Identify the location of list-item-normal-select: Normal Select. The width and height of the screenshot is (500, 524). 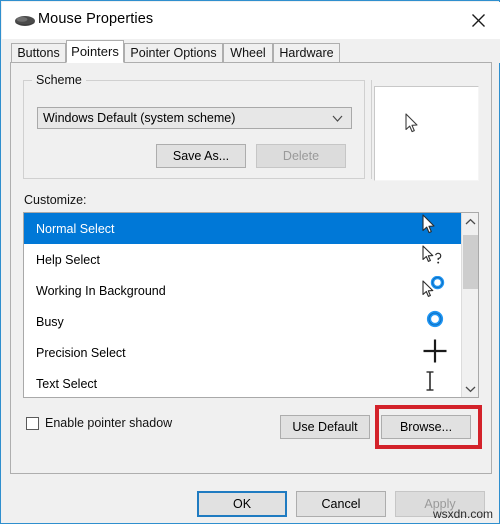
(243, 228).